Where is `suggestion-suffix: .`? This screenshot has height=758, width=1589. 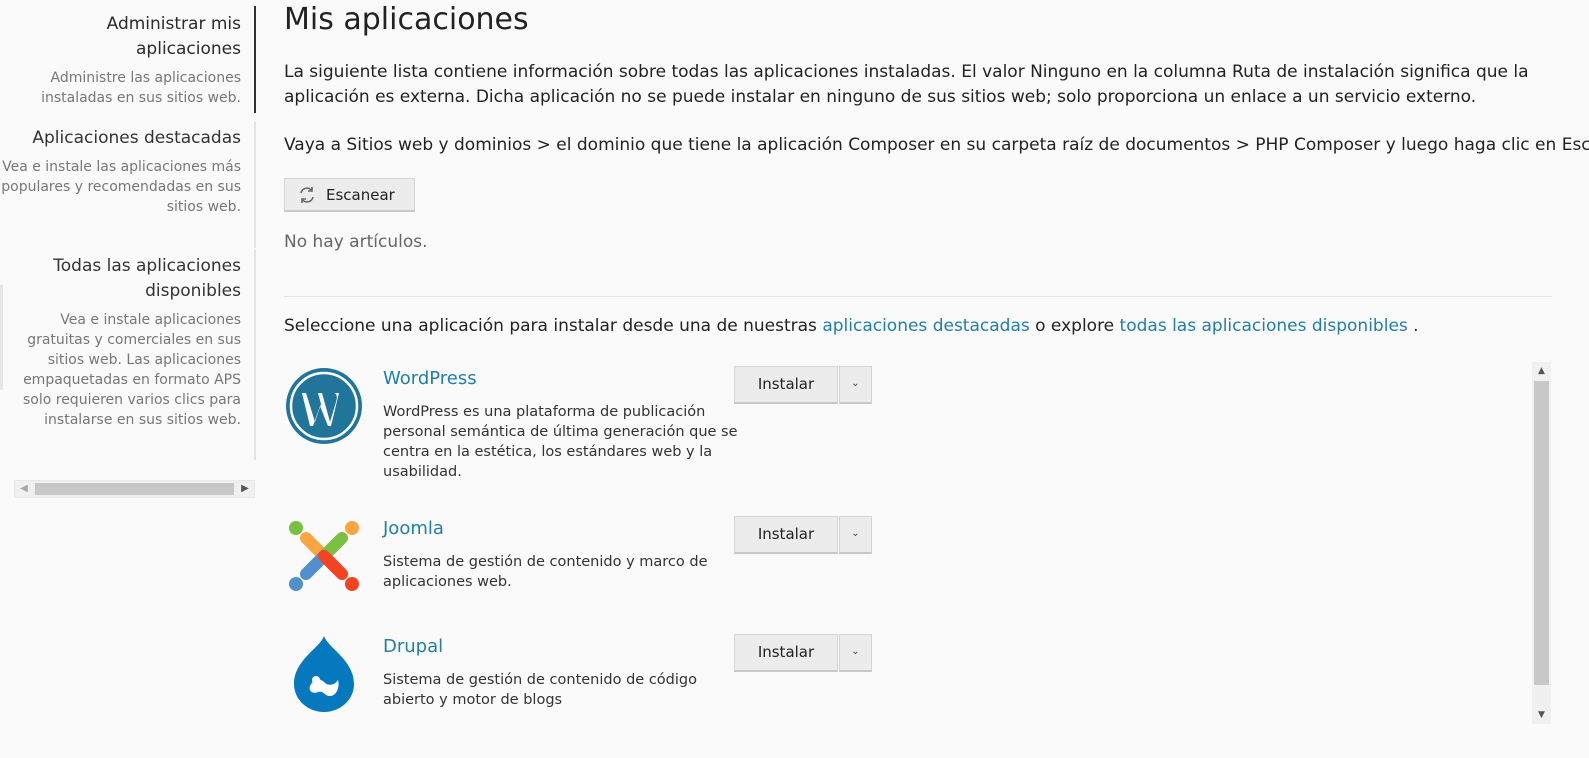 suggestion-suffix: . is located at coordinates (1416, 326).